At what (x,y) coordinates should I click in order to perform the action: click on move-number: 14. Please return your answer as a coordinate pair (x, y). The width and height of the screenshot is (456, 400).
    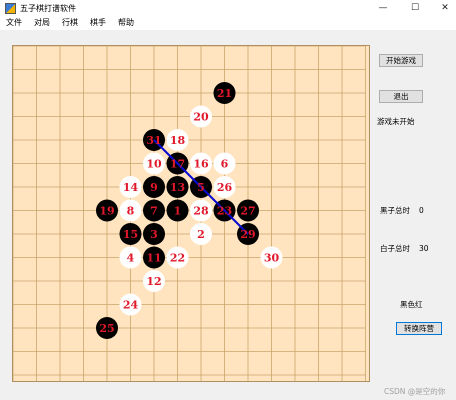
    Looking at the image, I should click on (131, 187).